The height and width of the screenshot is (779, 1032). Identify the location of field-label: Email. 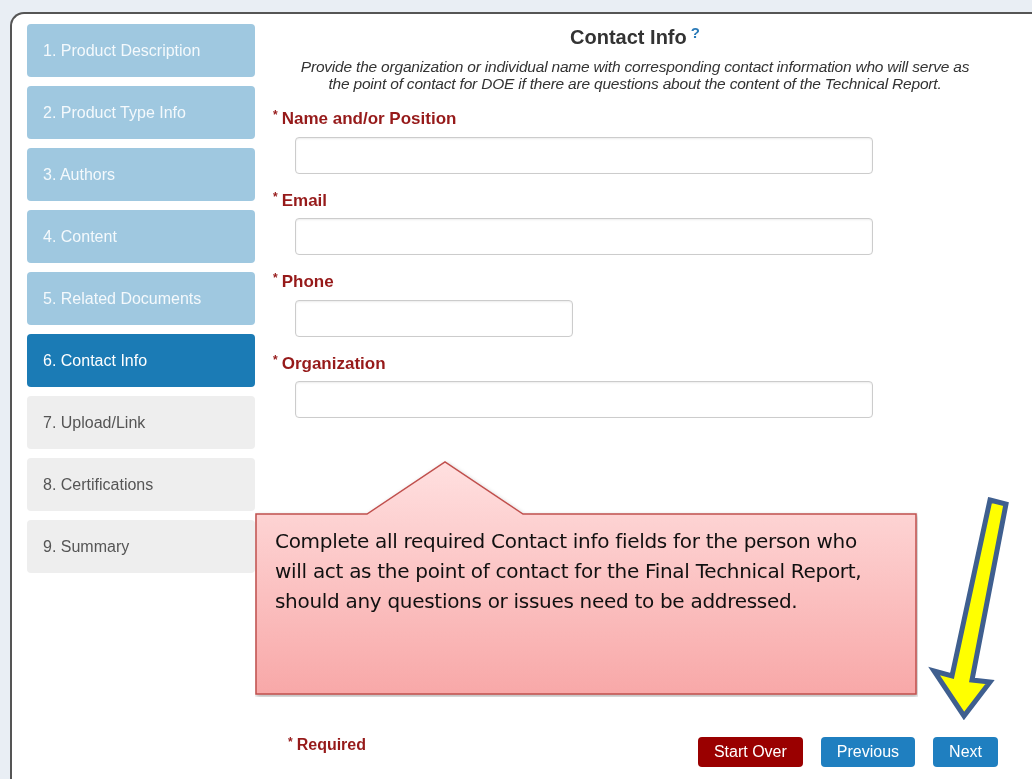
(304, 200).